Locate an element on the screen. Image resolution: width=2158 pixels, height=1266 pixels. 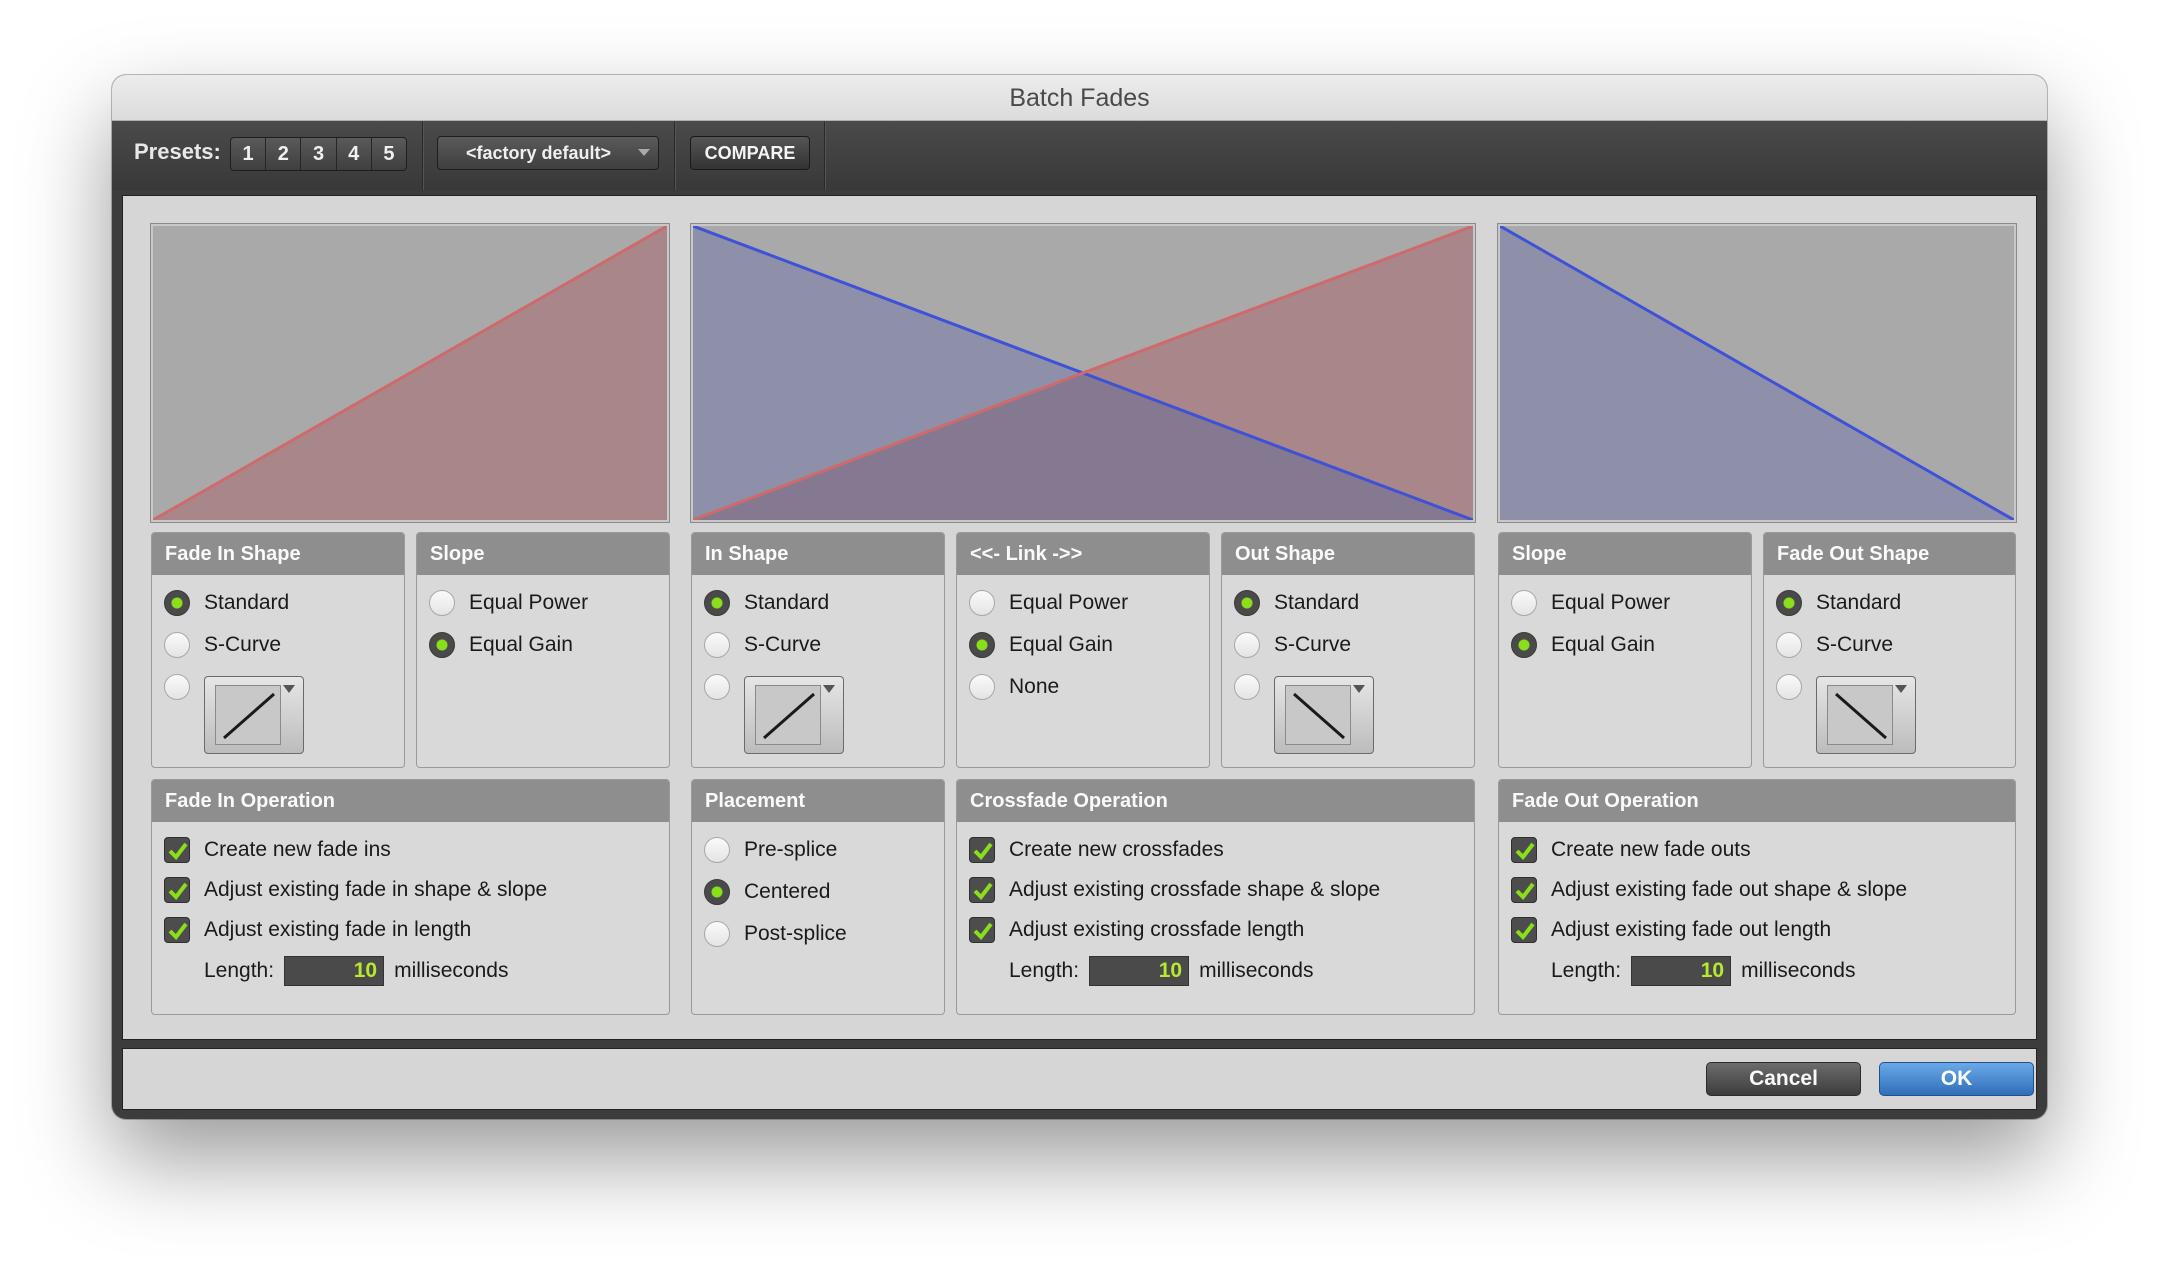
out-shape-selector is located at coordinates (1324, 715).